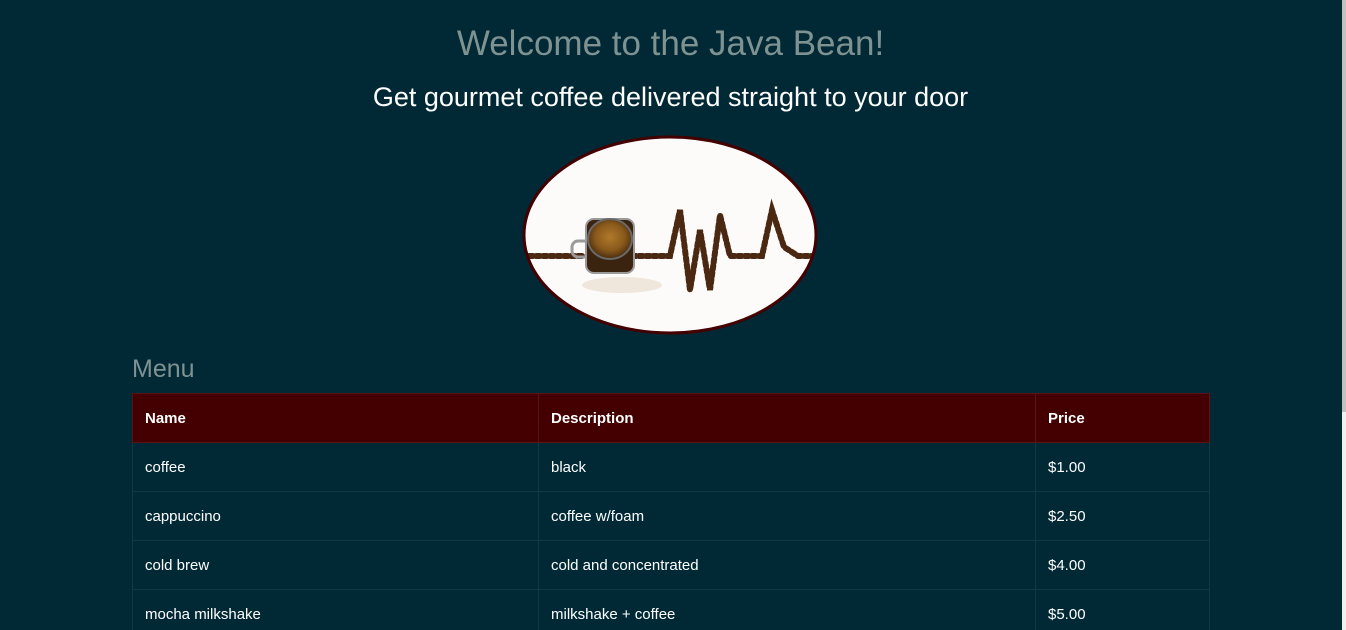  I want to click on item-description: milkshake + coffee, so click(787, 609).